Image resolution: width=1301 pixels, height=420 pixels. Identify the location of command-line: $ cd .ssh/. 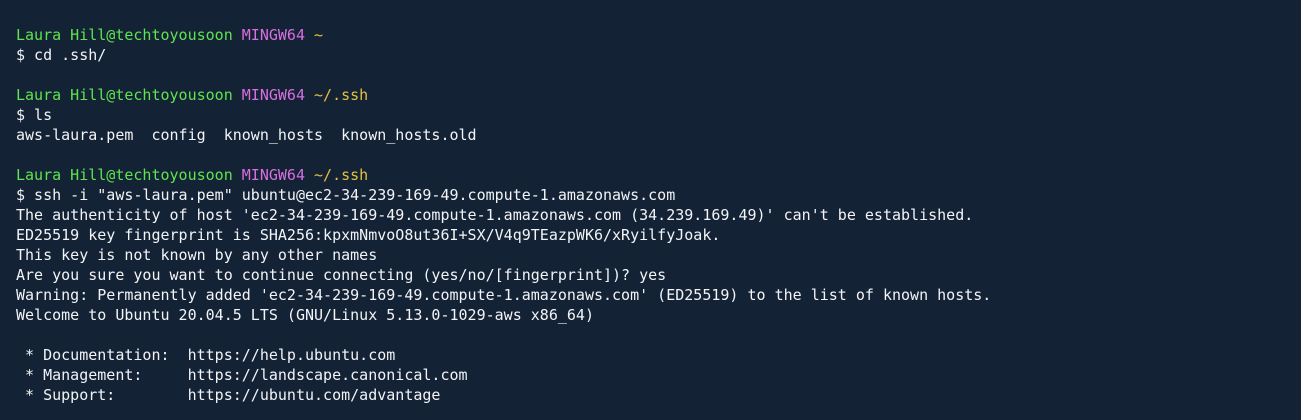
(61, 55).